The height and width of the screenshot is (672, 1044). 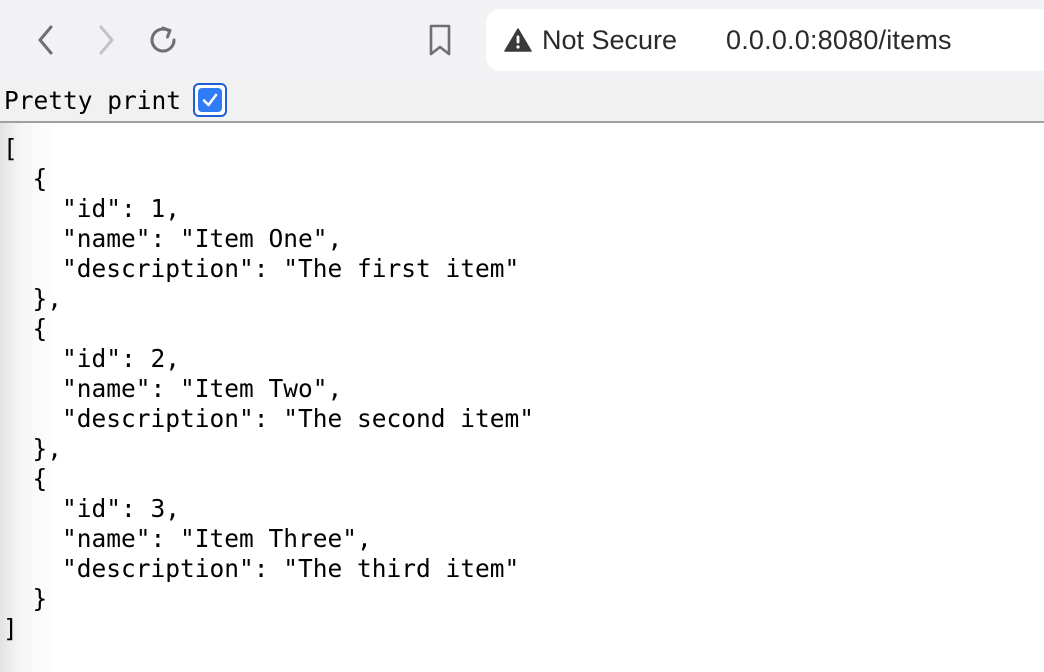 I want to click on json-line: "description": "The first item", so click(x=261, y=268).